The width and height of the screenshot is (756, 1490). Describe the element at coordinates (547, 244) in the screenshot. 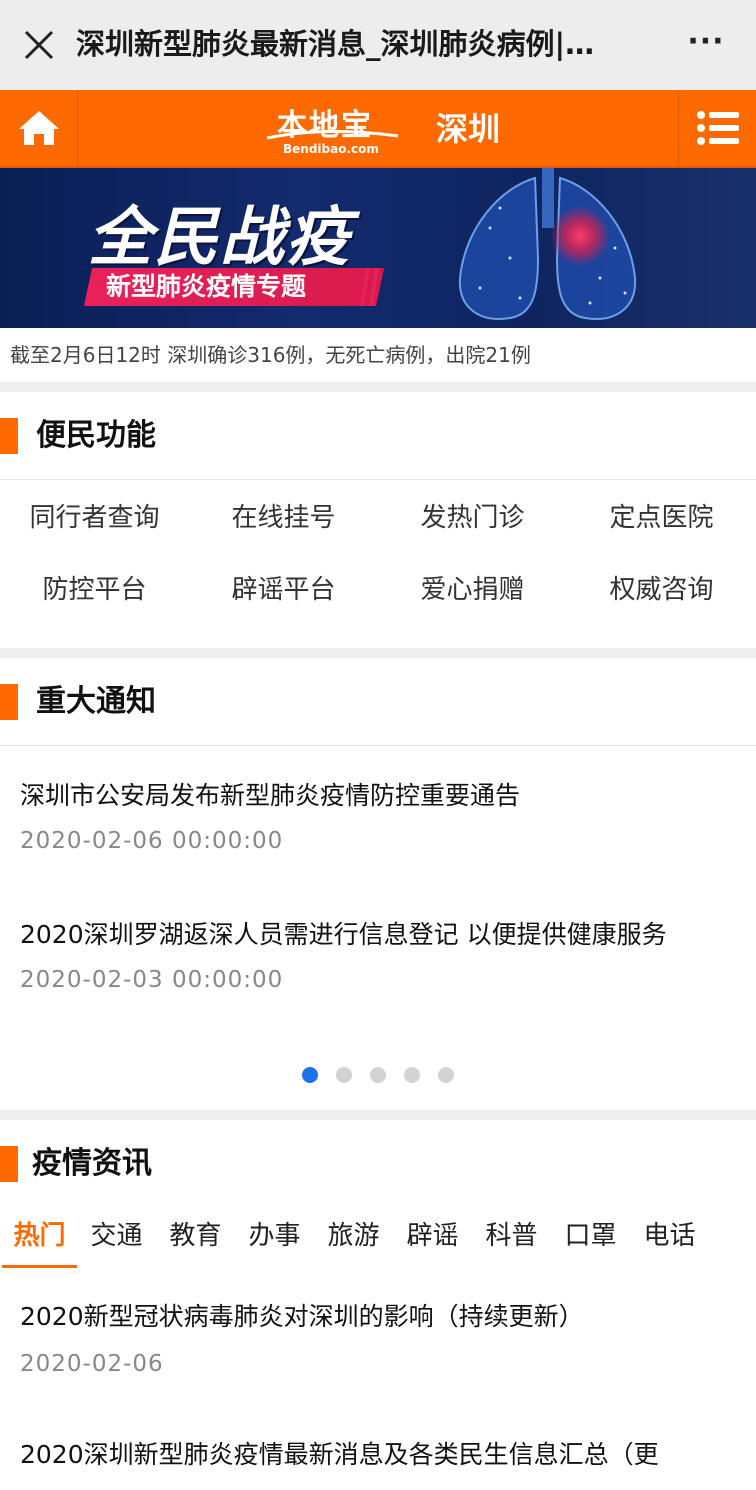

I see `lungs-illustration` at that location.